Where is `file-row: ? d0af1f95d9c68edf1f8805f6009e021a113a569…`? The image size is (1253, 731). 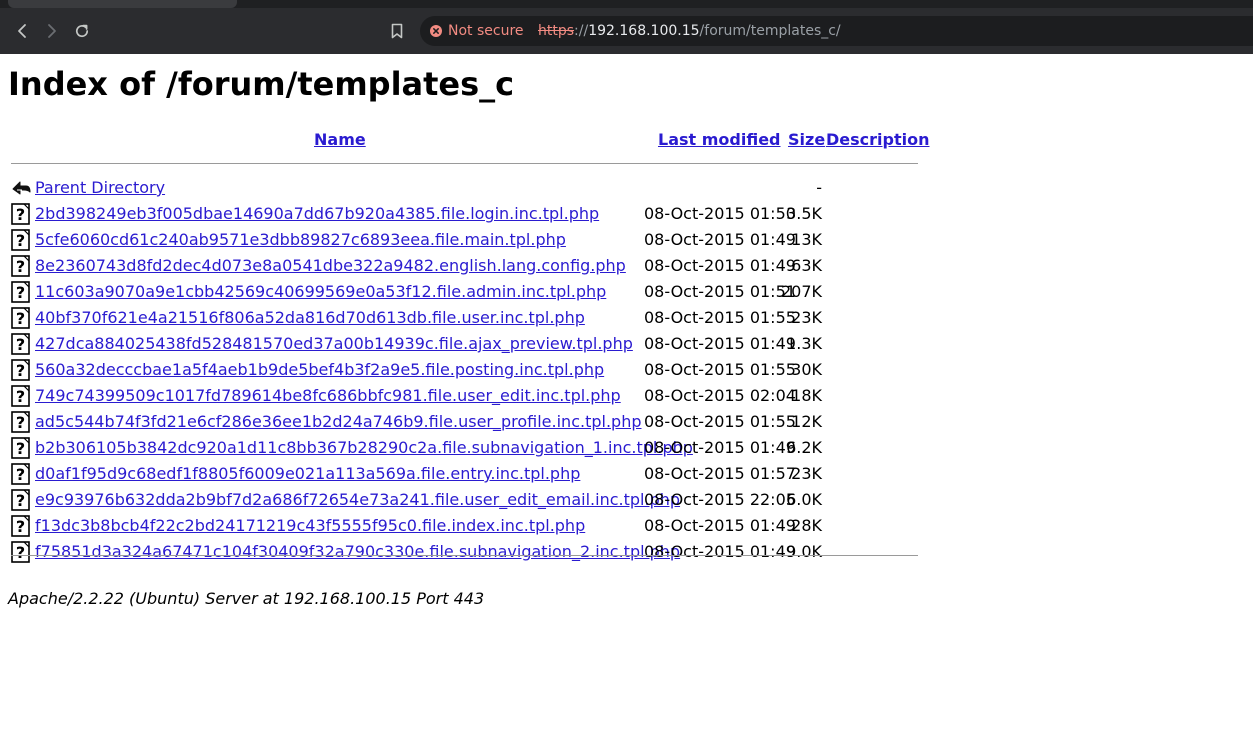
file-row: ? d0af1f95d9c68edf1f8805f6009e021a113a569… is located at coordinates (465, 474).